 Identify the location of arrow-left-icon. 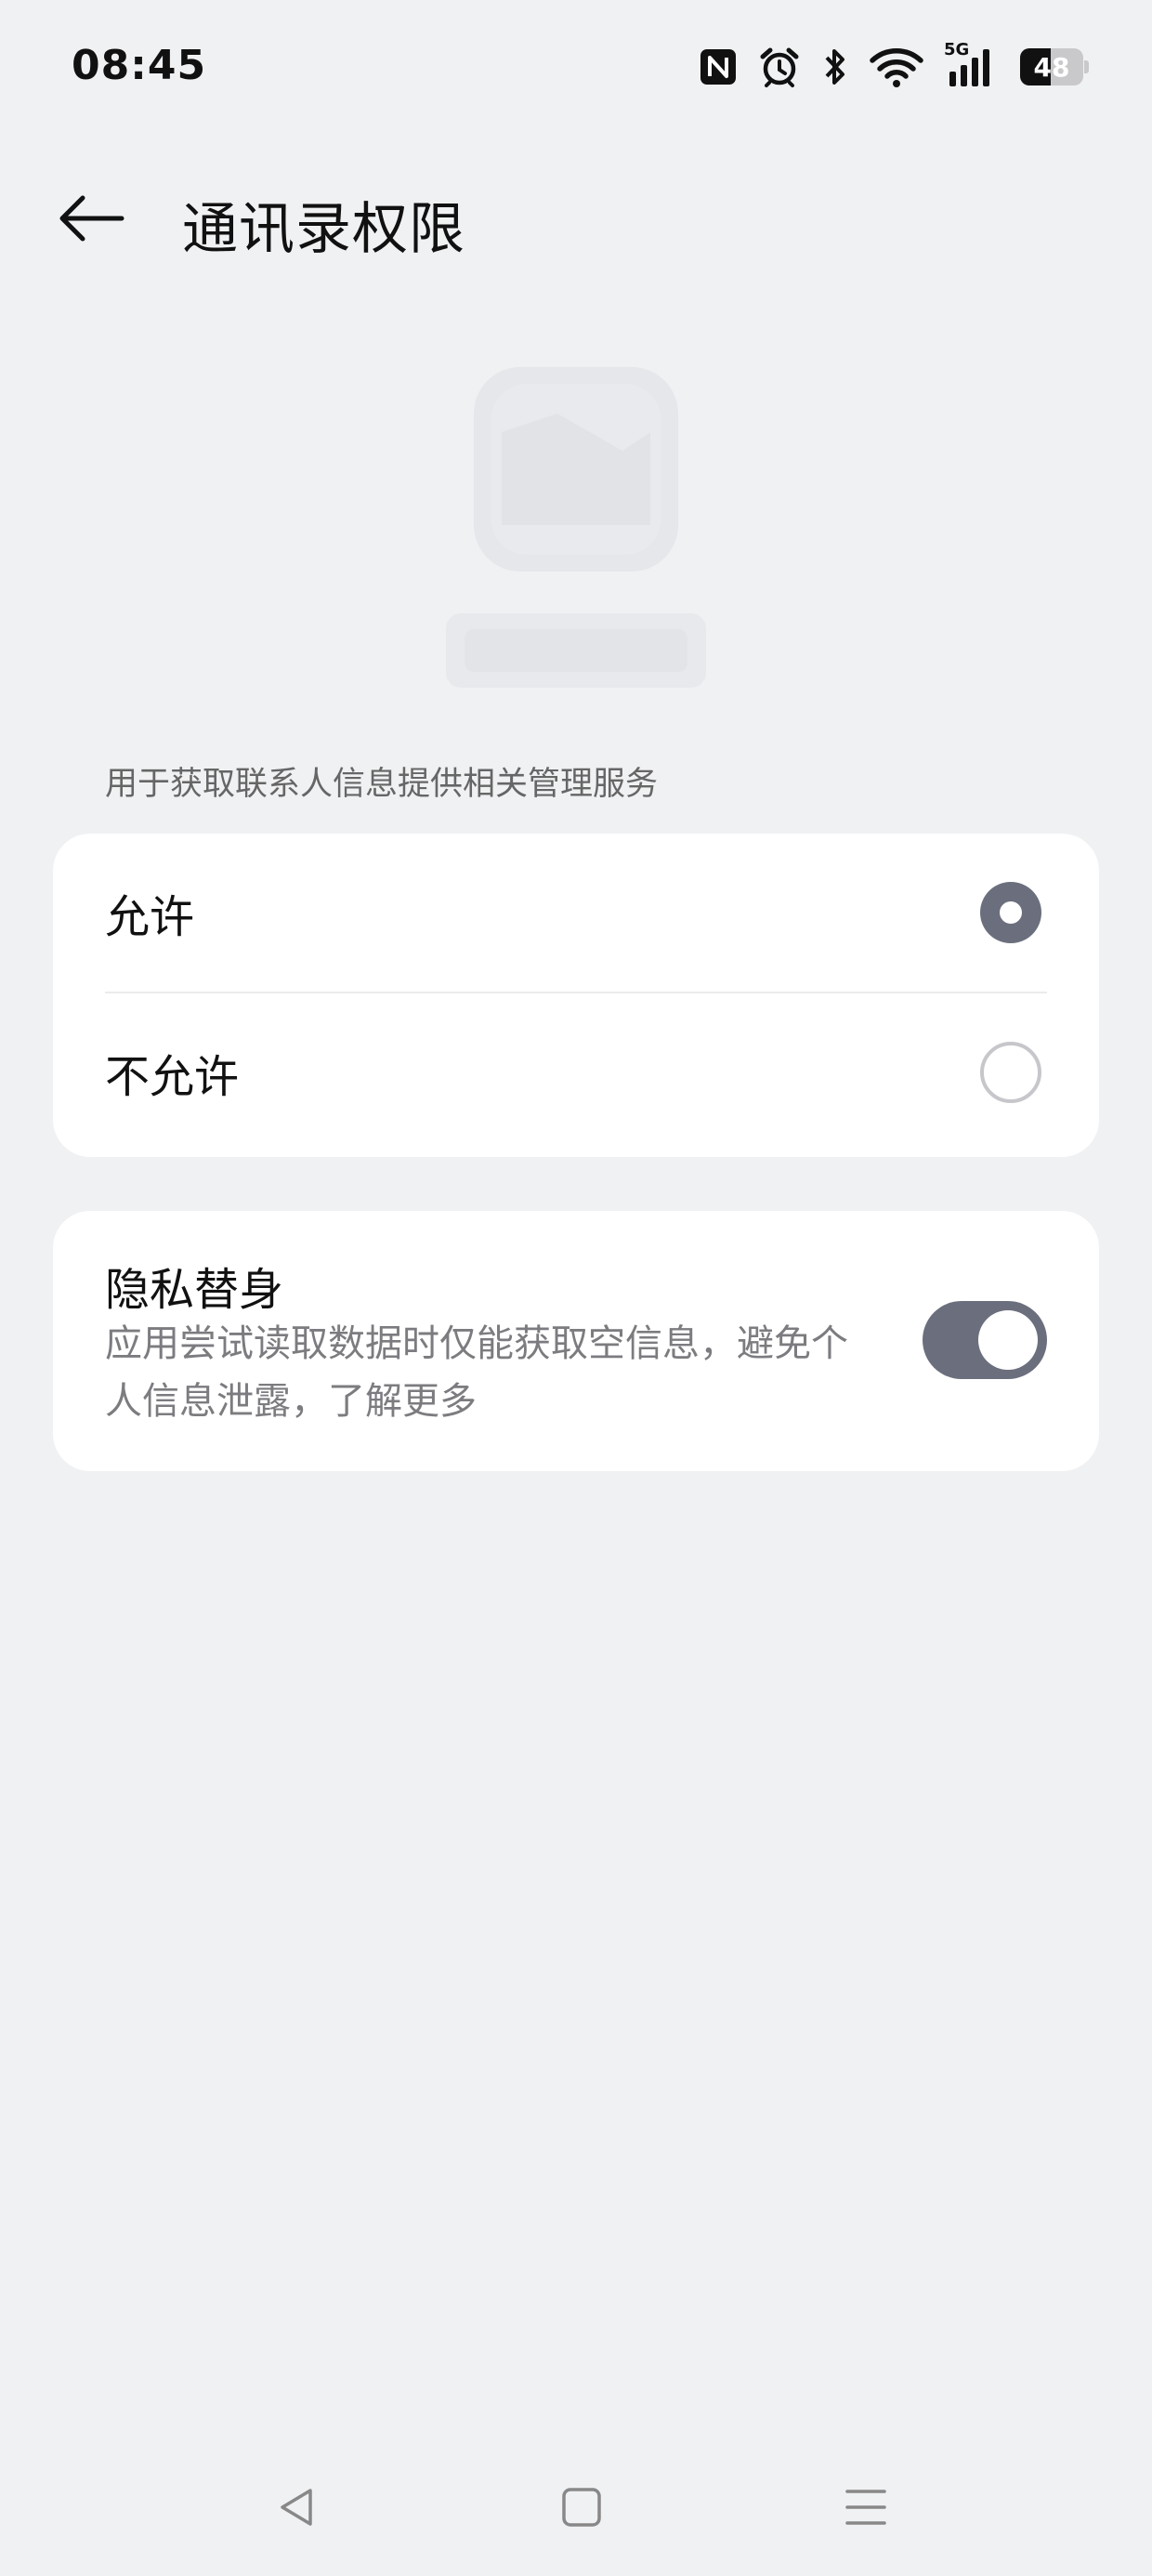
(90, 220).